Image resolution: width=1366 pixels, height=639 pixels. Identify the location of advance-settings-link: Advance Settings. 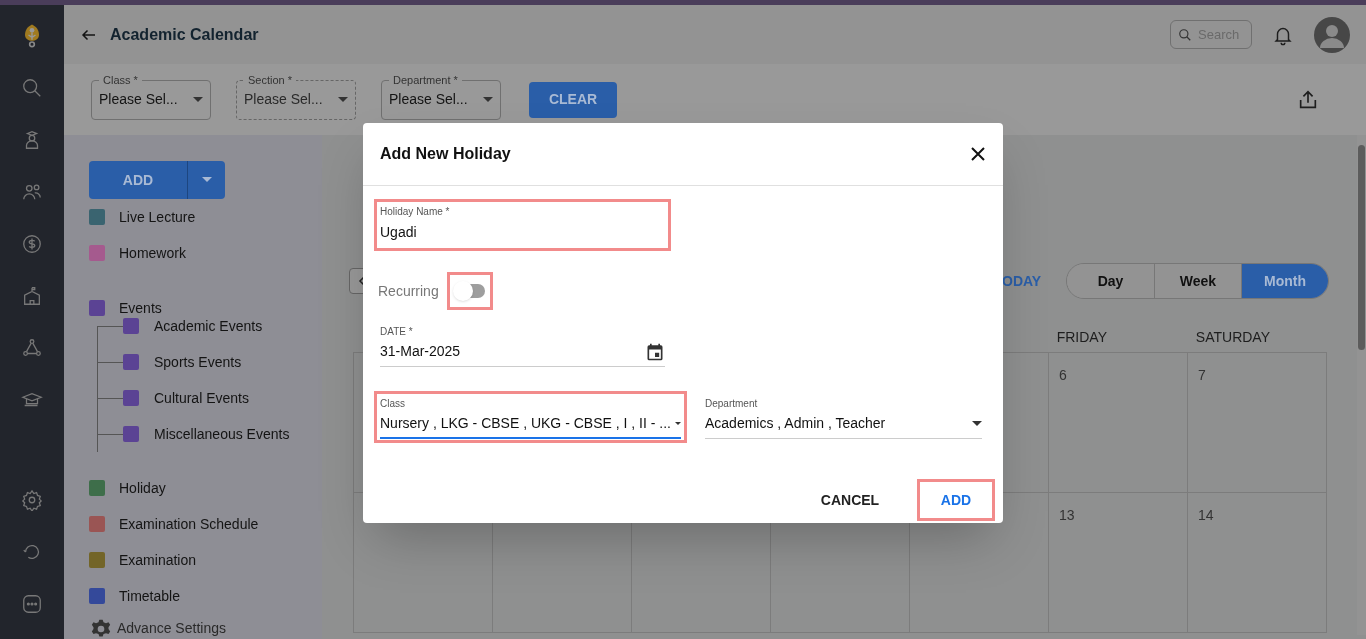
(171, 628).